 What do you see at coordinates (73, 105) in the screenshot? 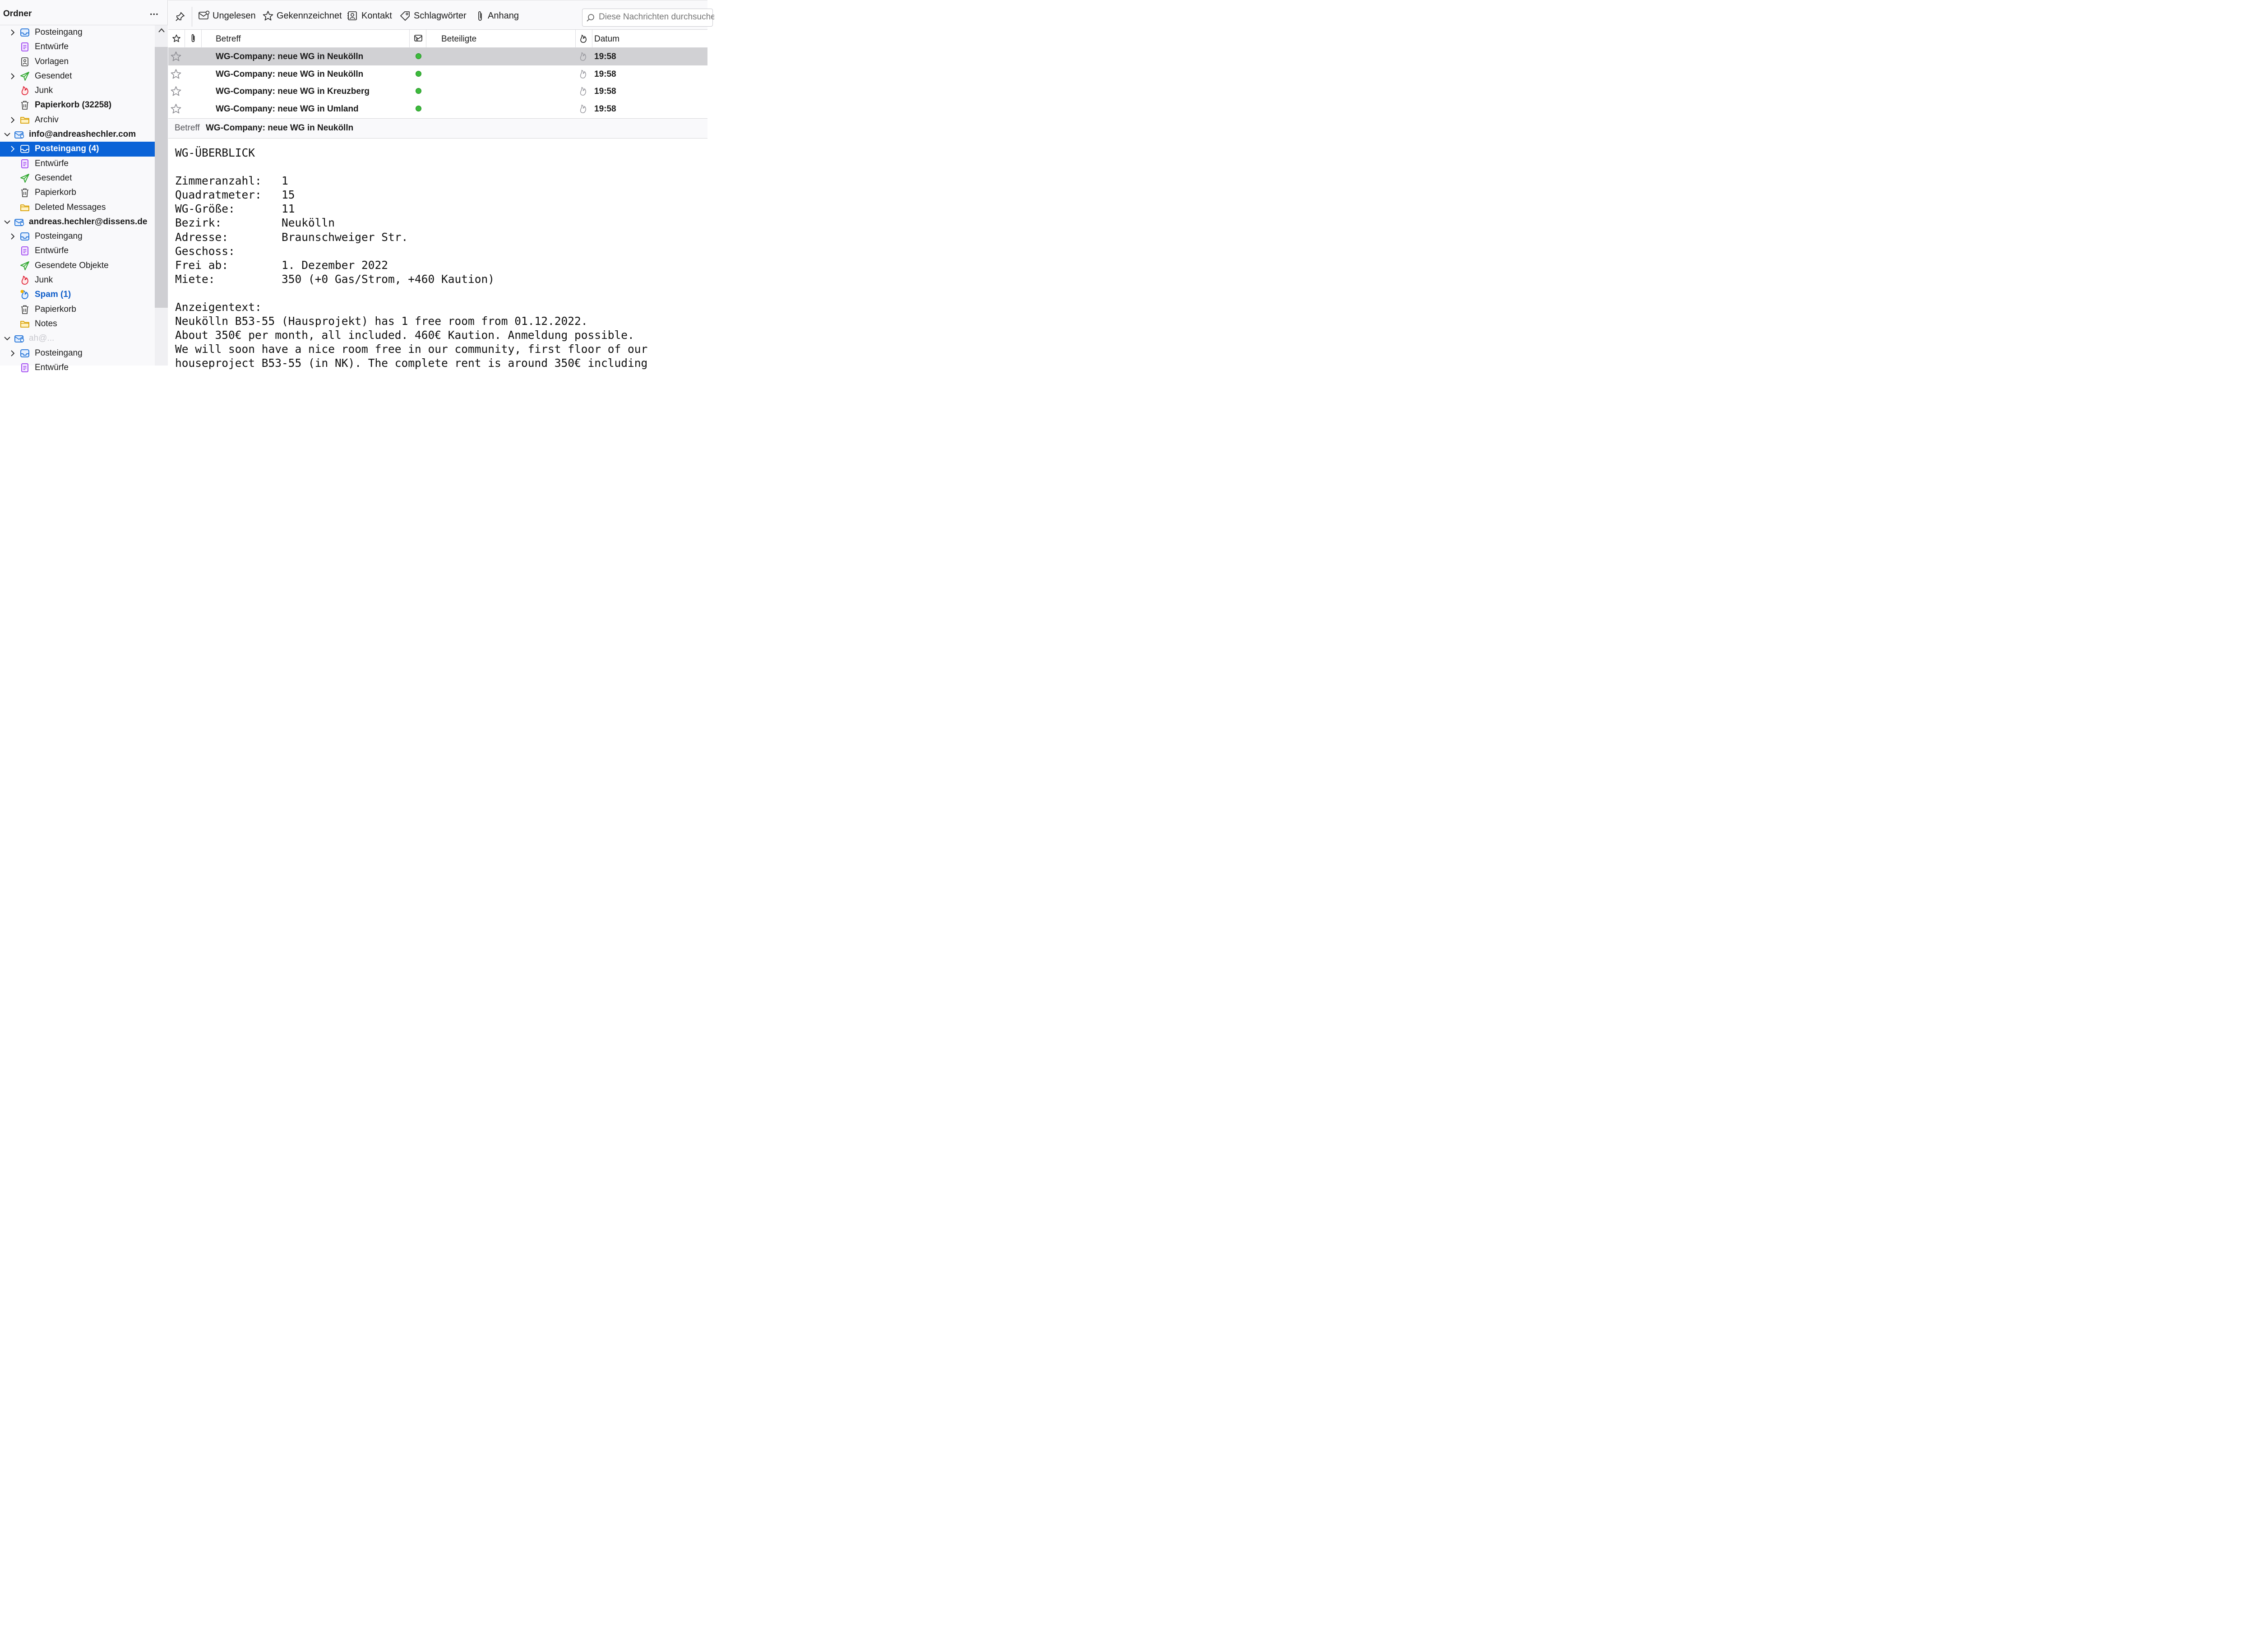
I see `folder-label: Papierkorb (32258)` at bounding box center [73, 105].